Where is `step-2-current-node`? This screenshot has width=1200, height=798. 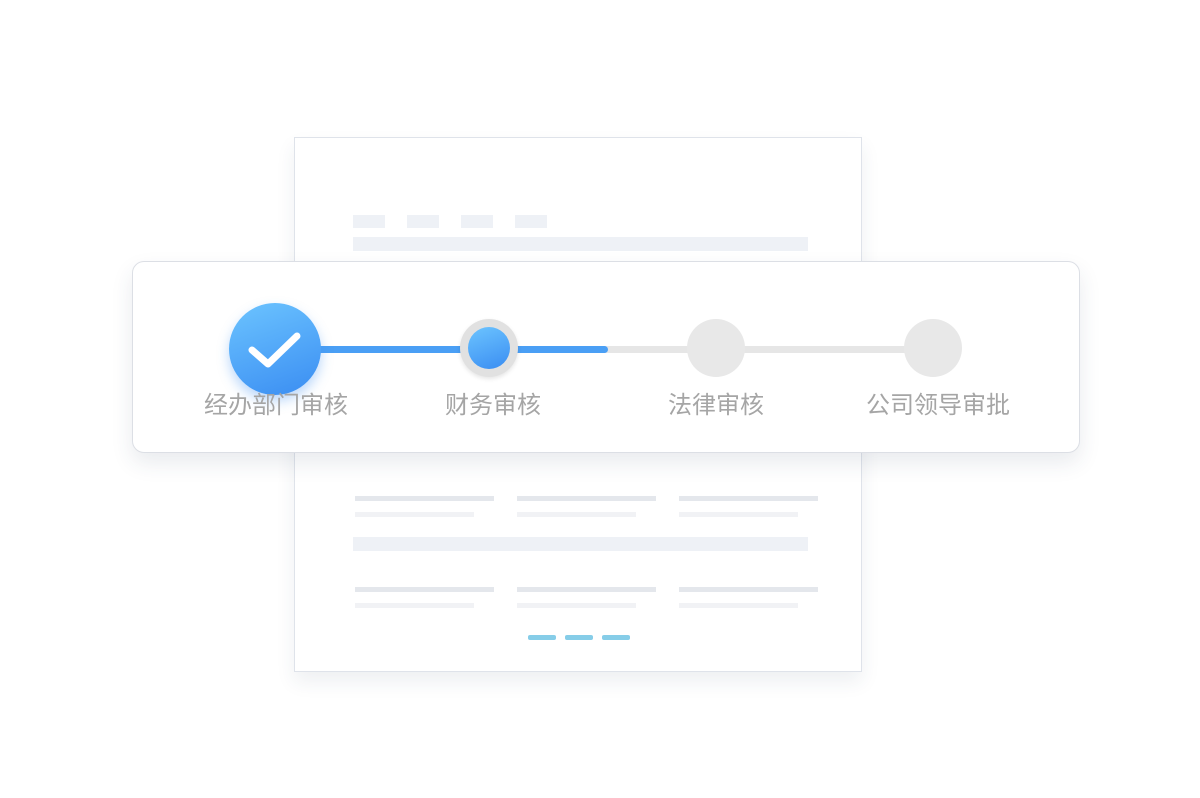
step-2-current-node is located at coordinates (489, 348).